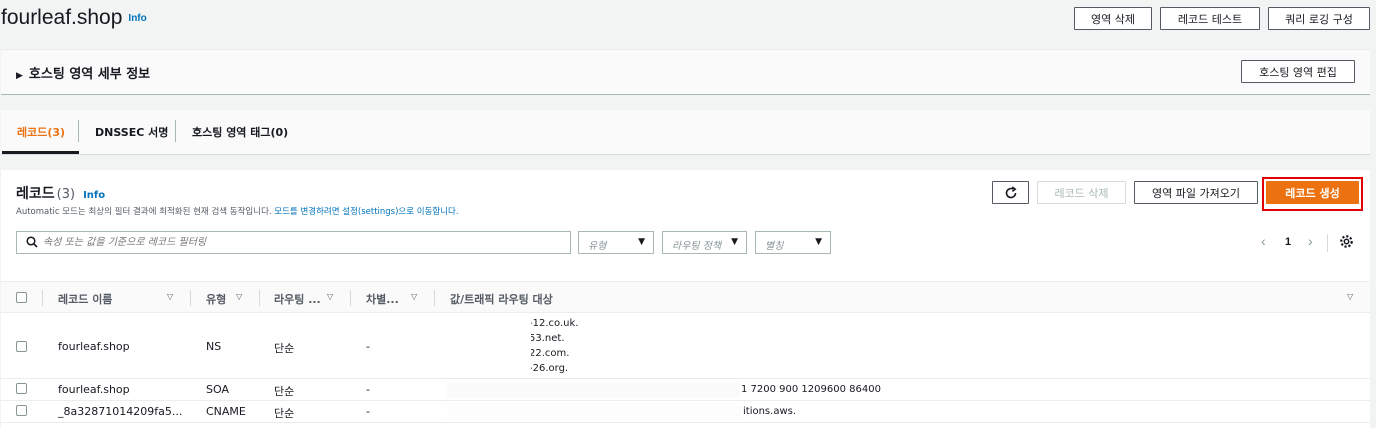  What do you see at coordinates (137, 18) in the screenshot?
I see `info-link: Info` at bounding box center [137, 18].